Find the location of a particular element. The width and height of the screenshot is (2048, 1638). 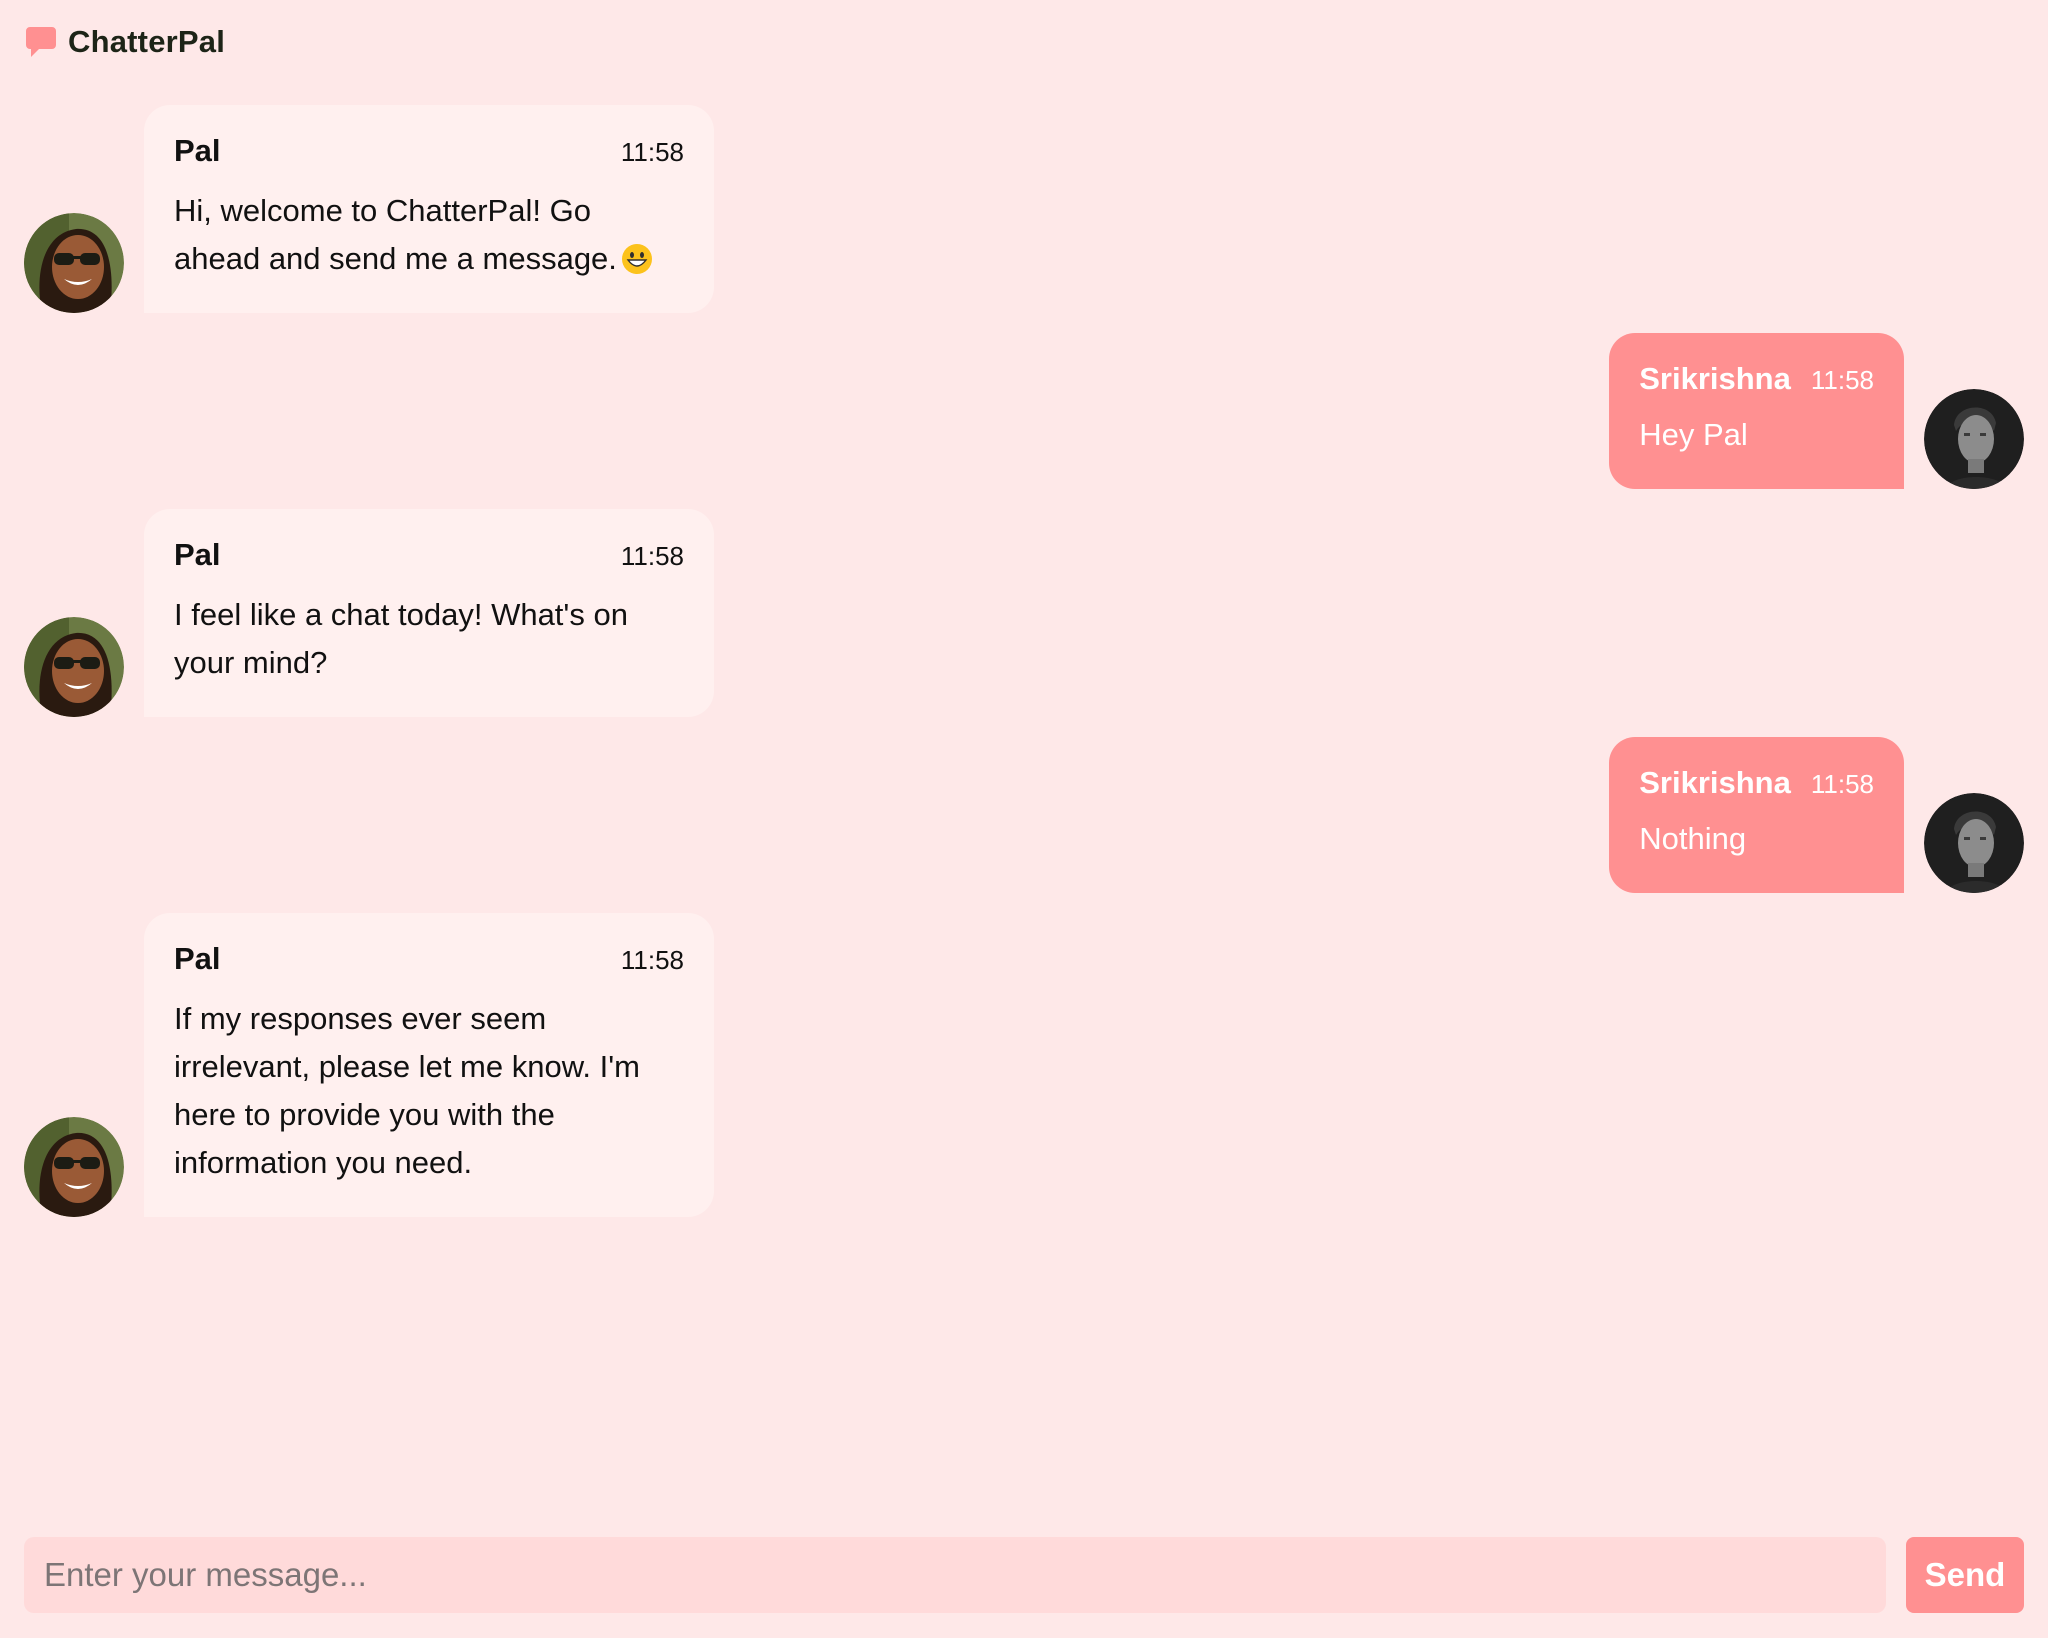

message-input is located at coordinates (955, 1575).